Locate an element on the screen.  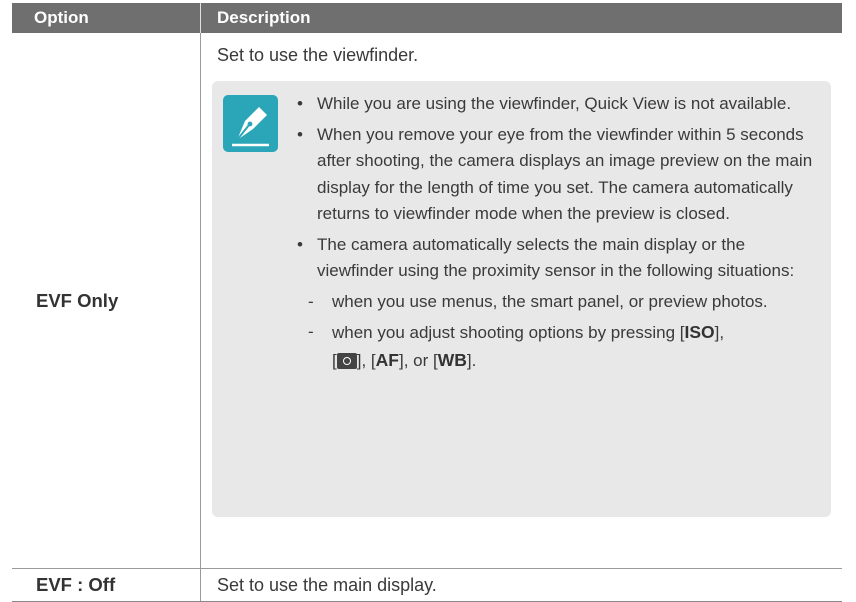
subitem-sep: ], [ is located at coordinates (366, 360).